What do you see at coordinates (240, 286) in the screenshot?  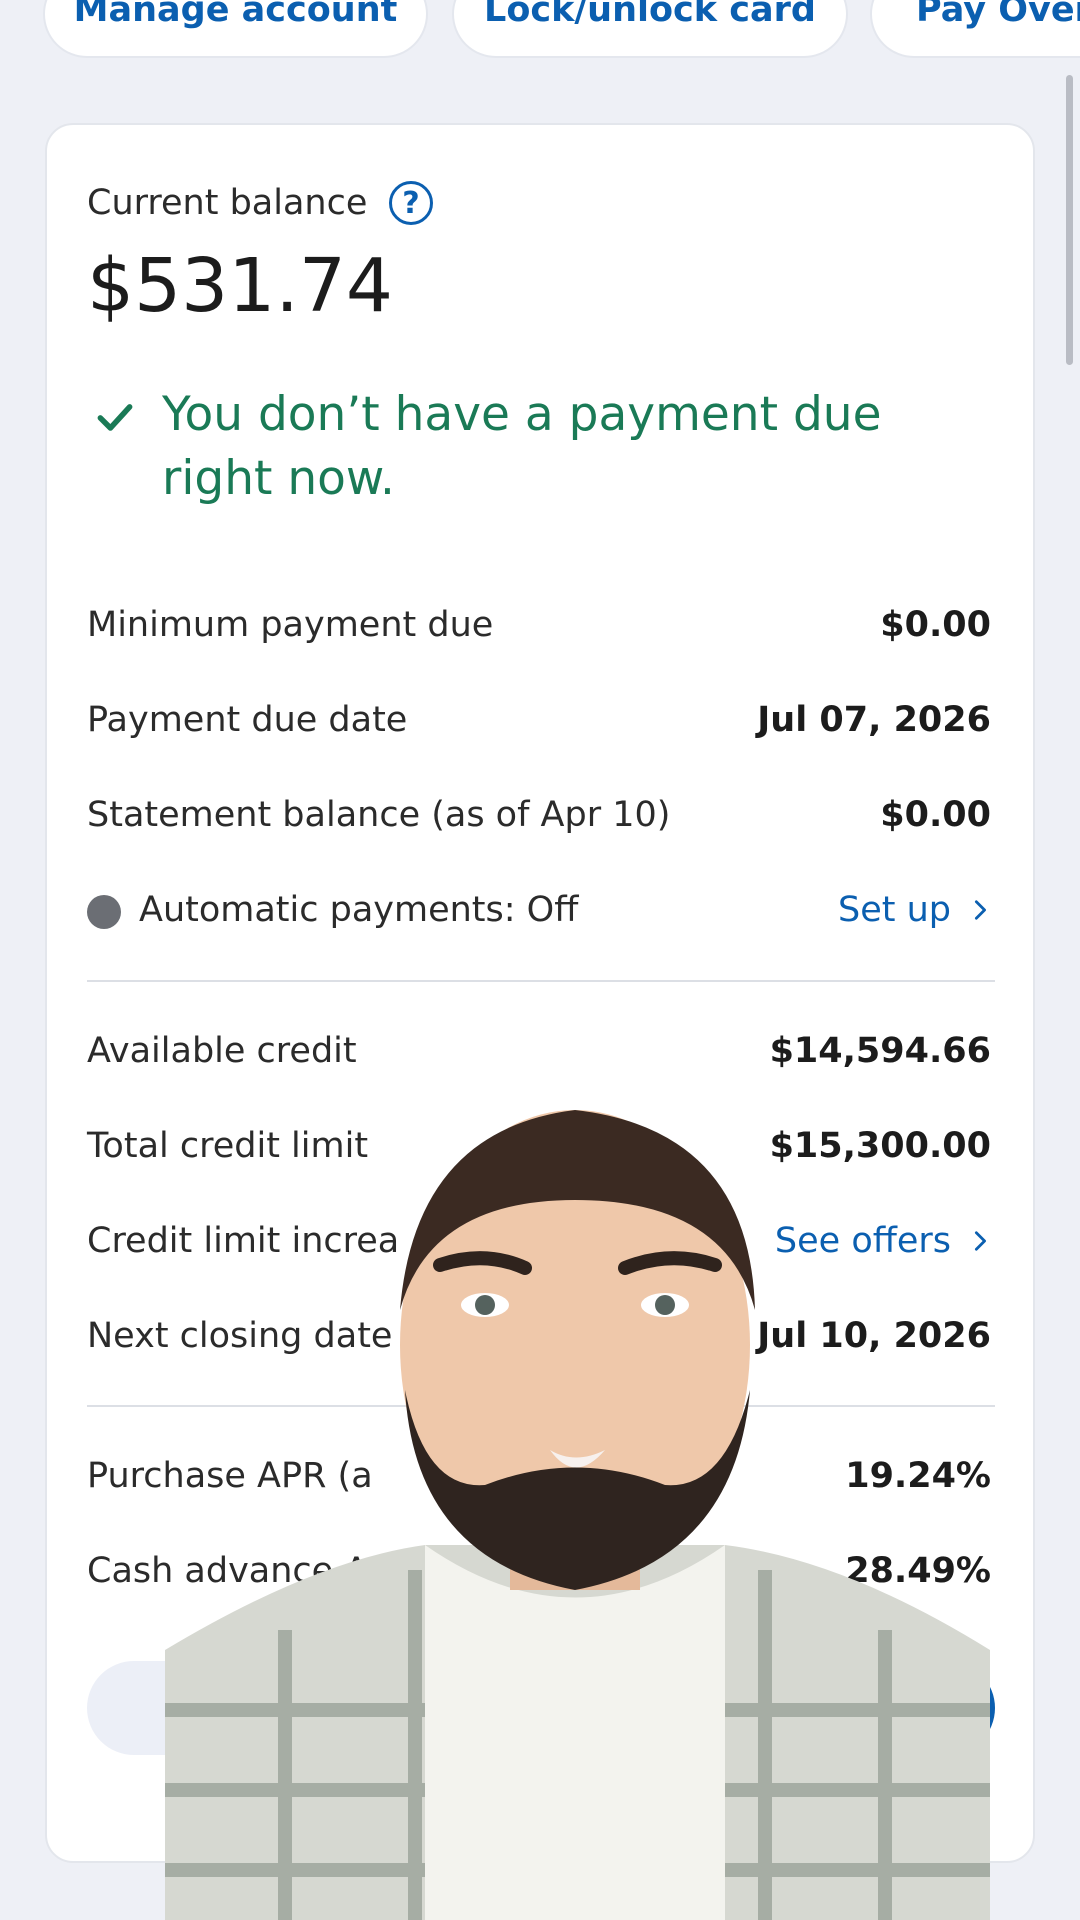 I see `current-balance-amount: $531.74` at bounding box center [240, 286].